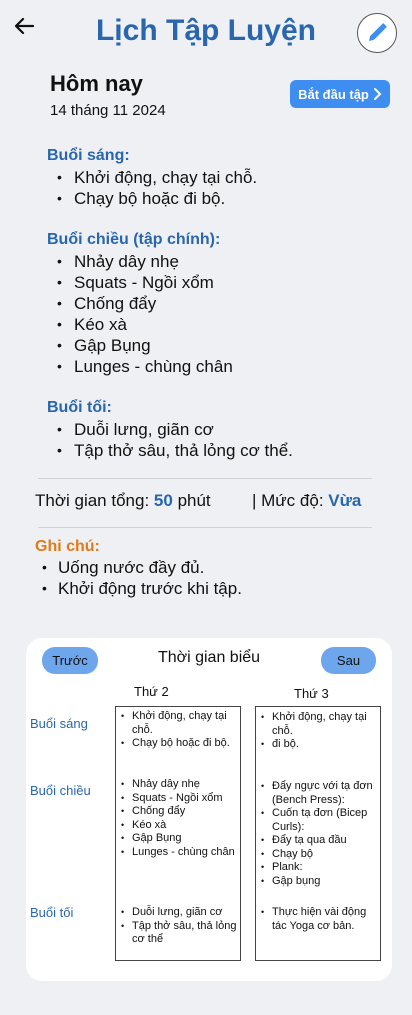  Describe the element at coordinates (320, 855) in the screenshot. I see `cell-item: Chạy bộ` at that location.